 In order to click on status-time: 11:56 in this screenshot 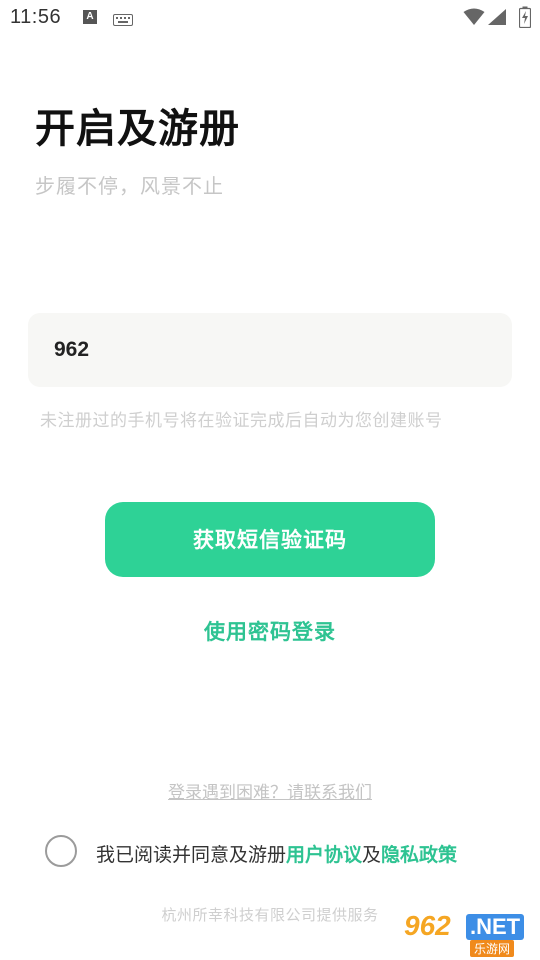, I will do `click(36, 17)`.